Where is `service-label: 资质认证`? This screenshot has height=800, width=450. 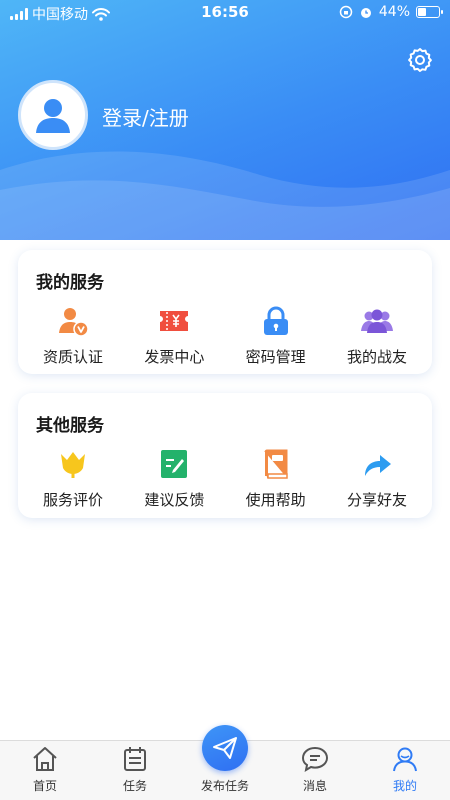 service-label: 资质认证 is located at coordinates (72, 357).